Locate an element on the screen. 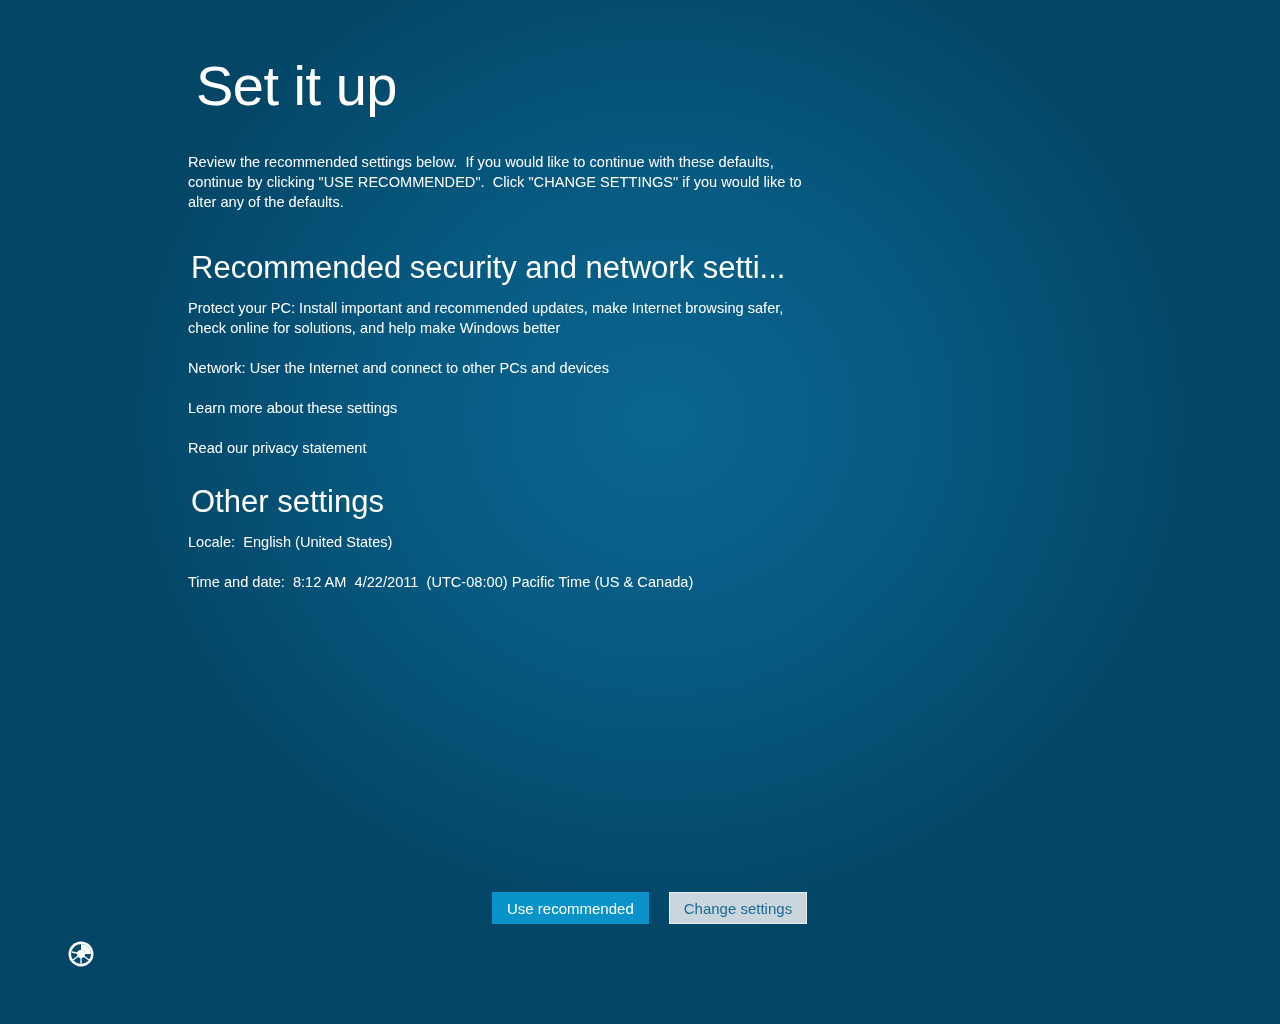 This screenshot has height=1024, width=1280. change-settings-button: Change settings is located at coordinates (738, 908).